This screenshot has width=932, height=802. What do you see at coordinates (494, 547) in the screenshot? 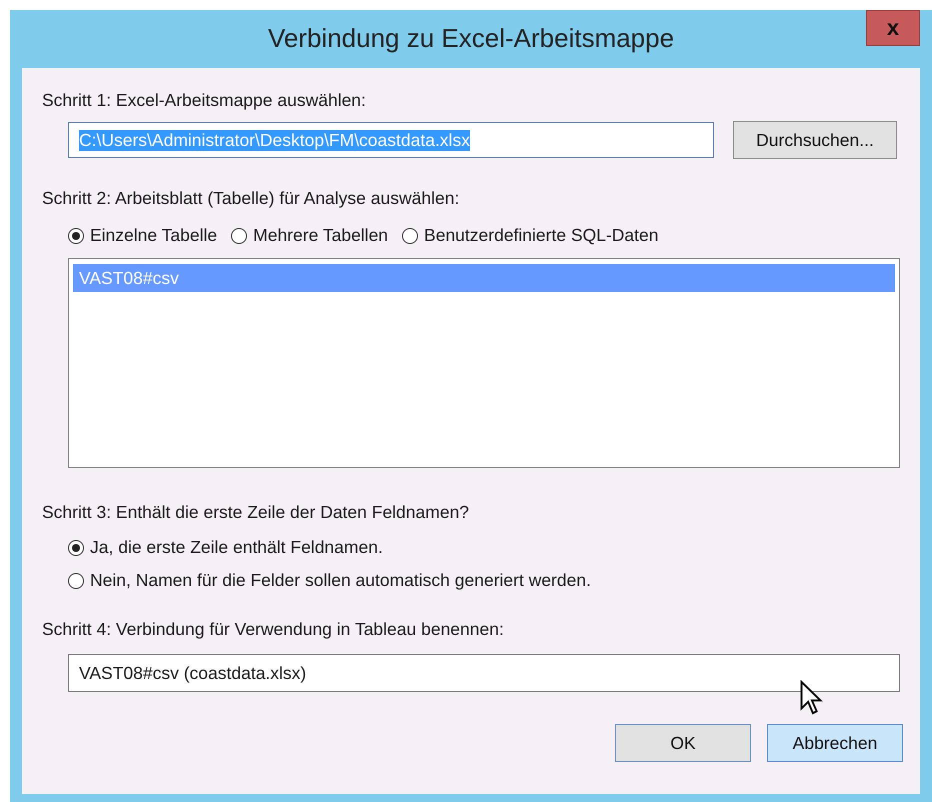
I see `radio-option: Ja, die erste Zeile enthält Feldnamen.` at bounding box center [494, 547].